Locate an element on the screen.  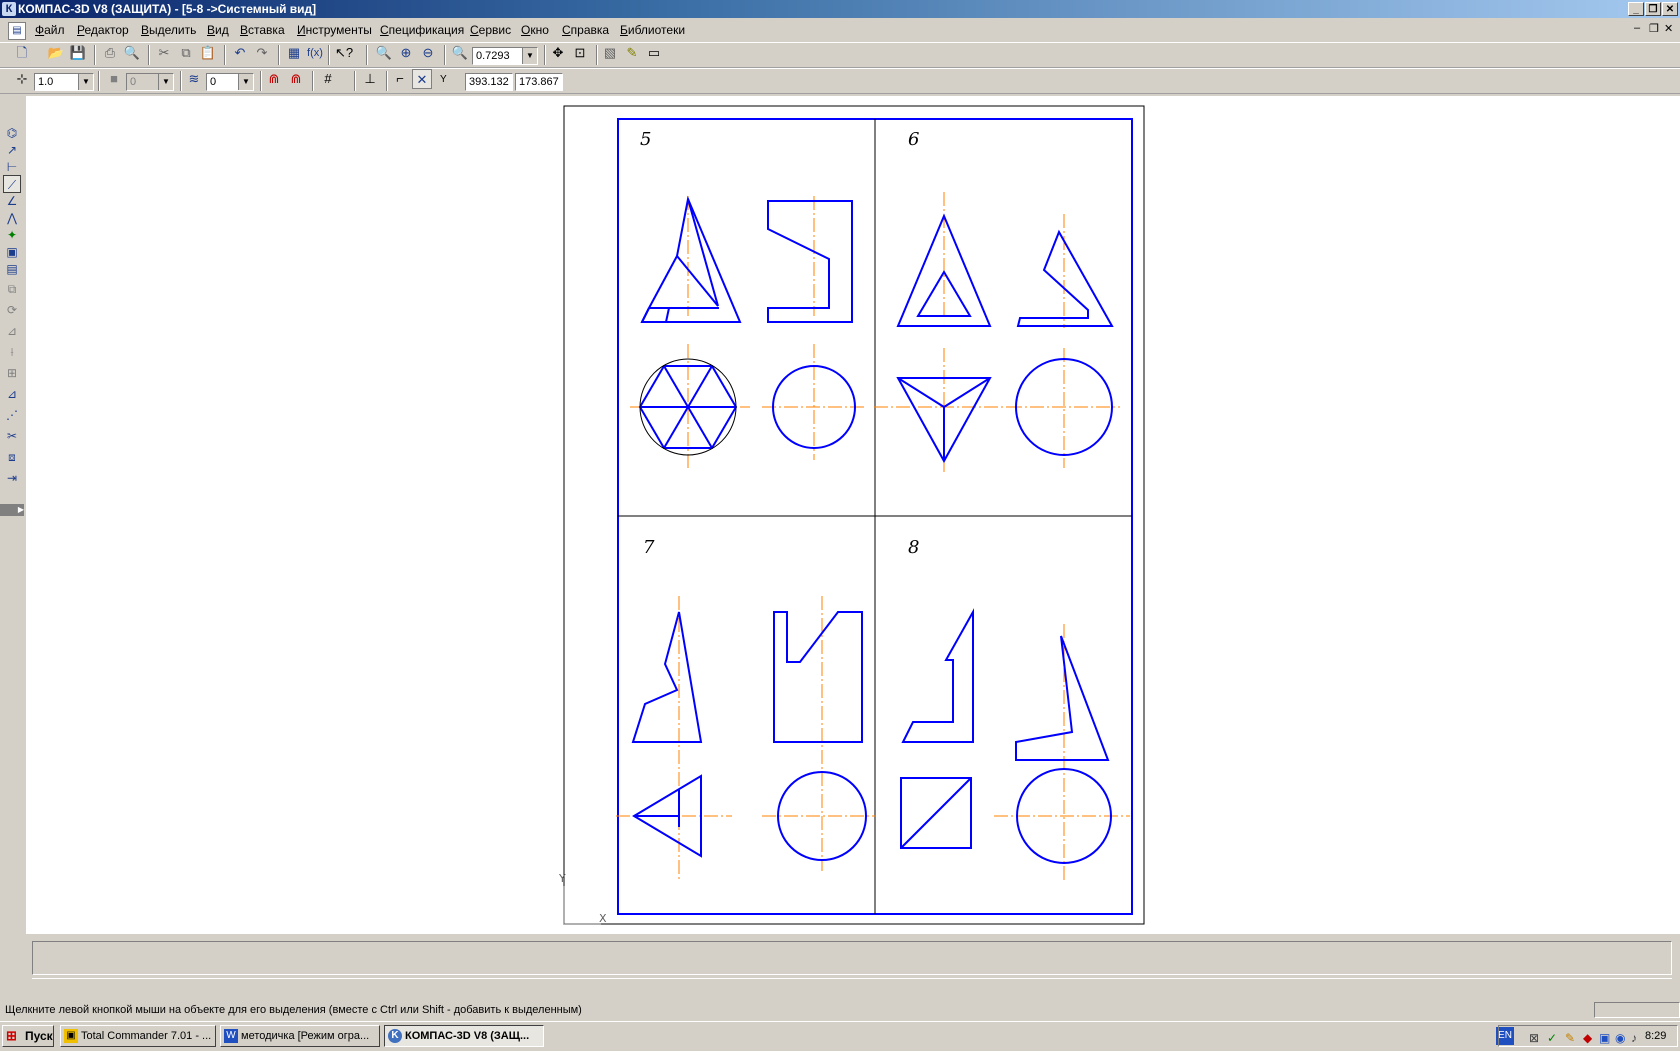
menu-specification: Спецификация is located at coordinates (422, 30).